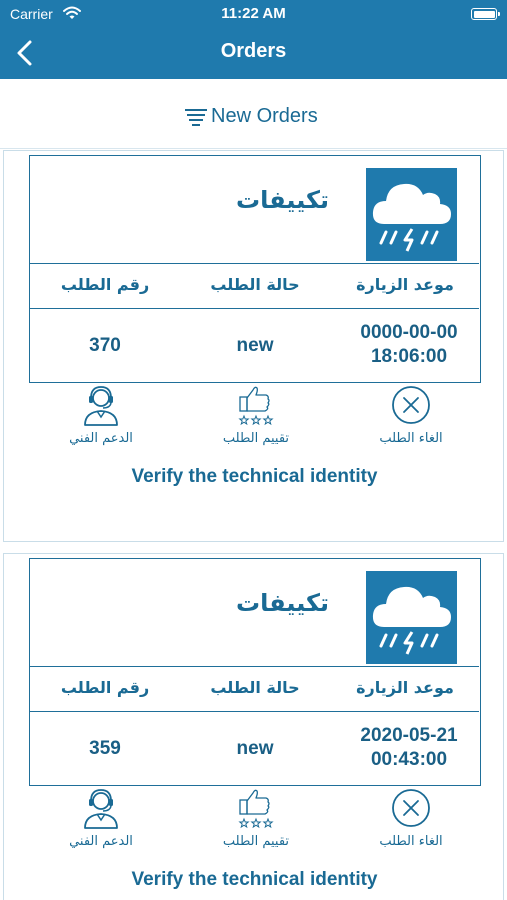  I want to click on status-time: 11:22 AM, so click(253, 13).